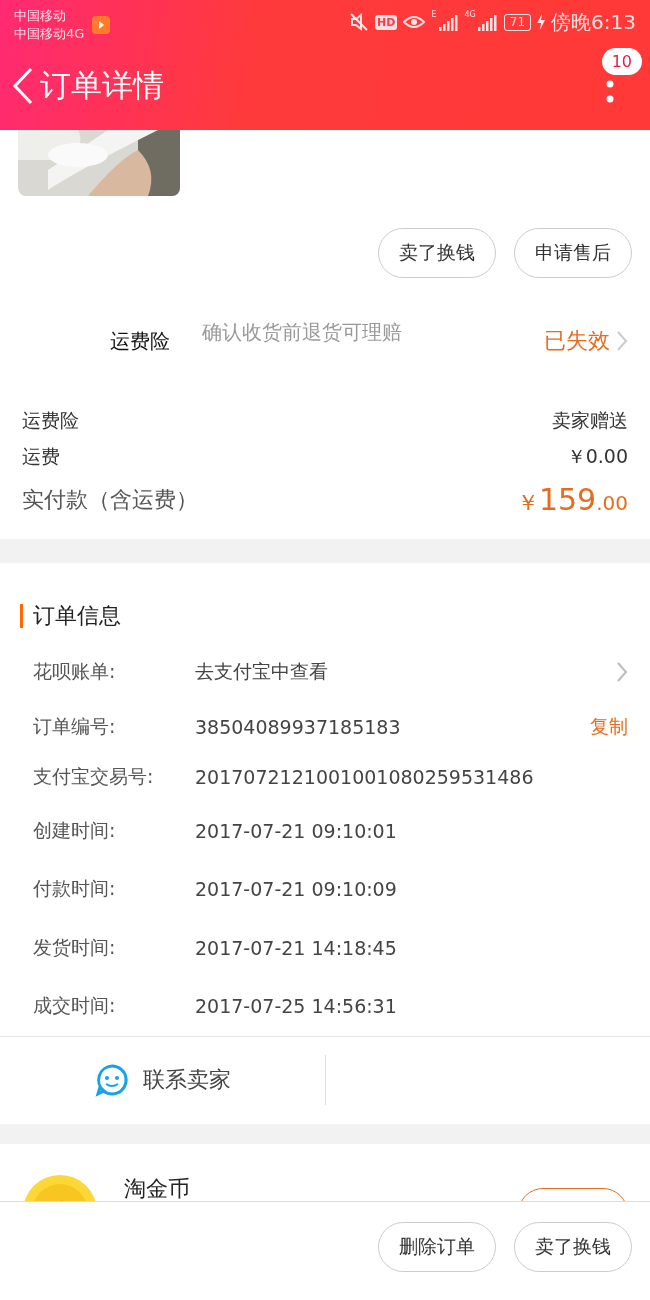 The height and width of the screenshot is (1300, 650). I want to click on info-label: 发货时间:, so click(75, 947).